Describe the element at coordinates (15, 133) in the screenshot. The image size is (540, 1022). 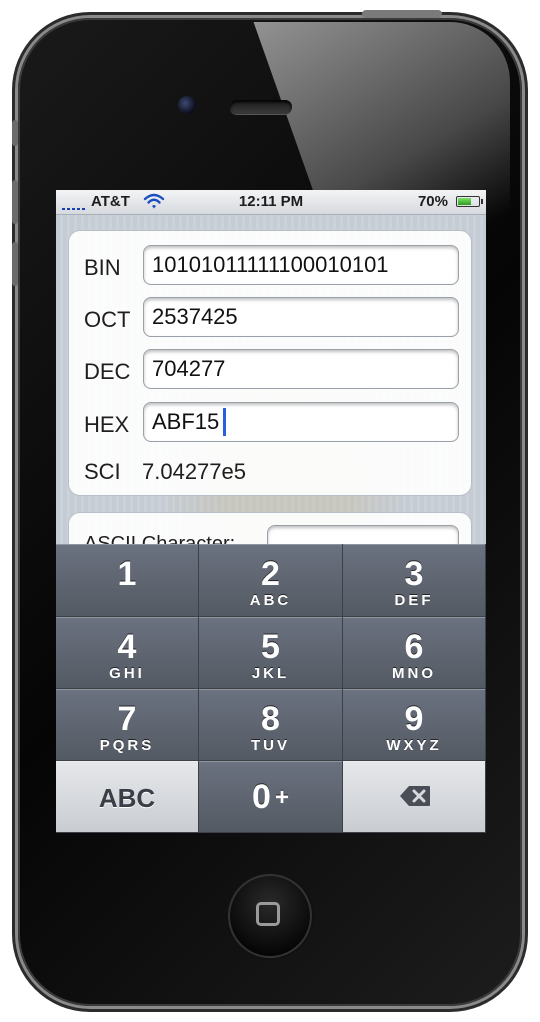
I see `mute-switch` at that location.